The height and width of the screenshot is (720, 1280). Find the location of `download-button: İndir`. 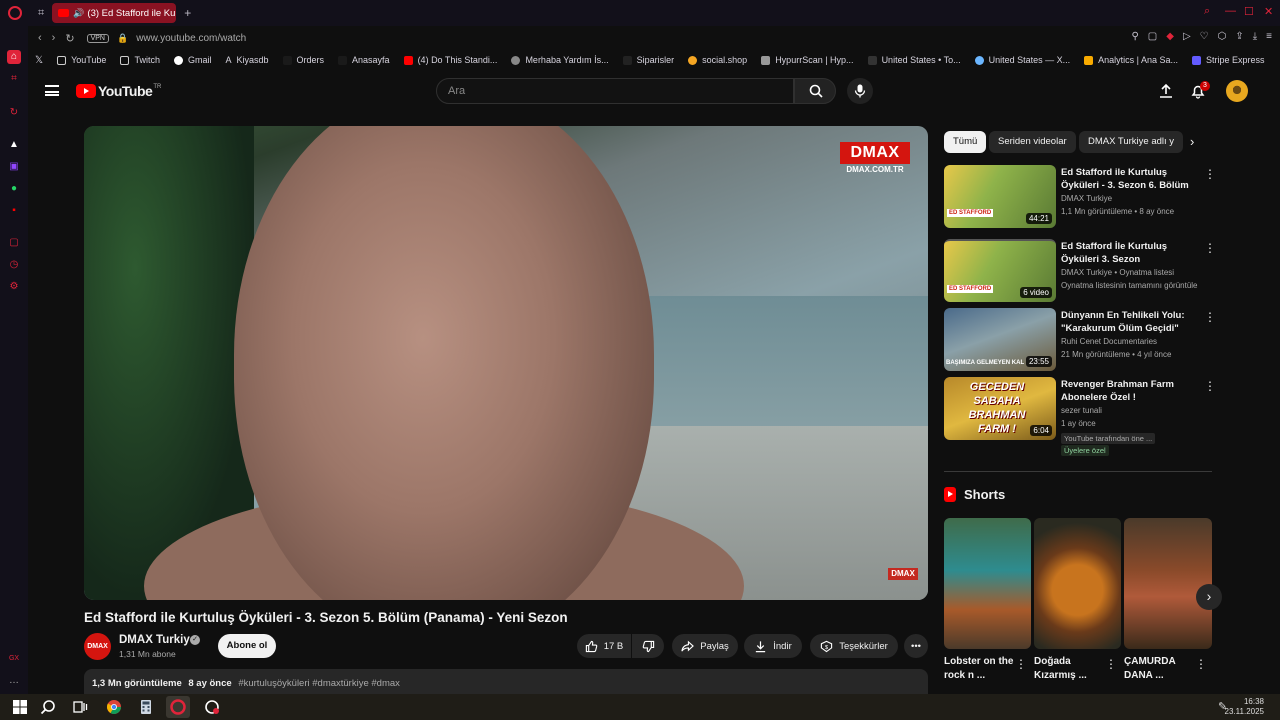

download-button: İndir is located at coordinates (773, 646).